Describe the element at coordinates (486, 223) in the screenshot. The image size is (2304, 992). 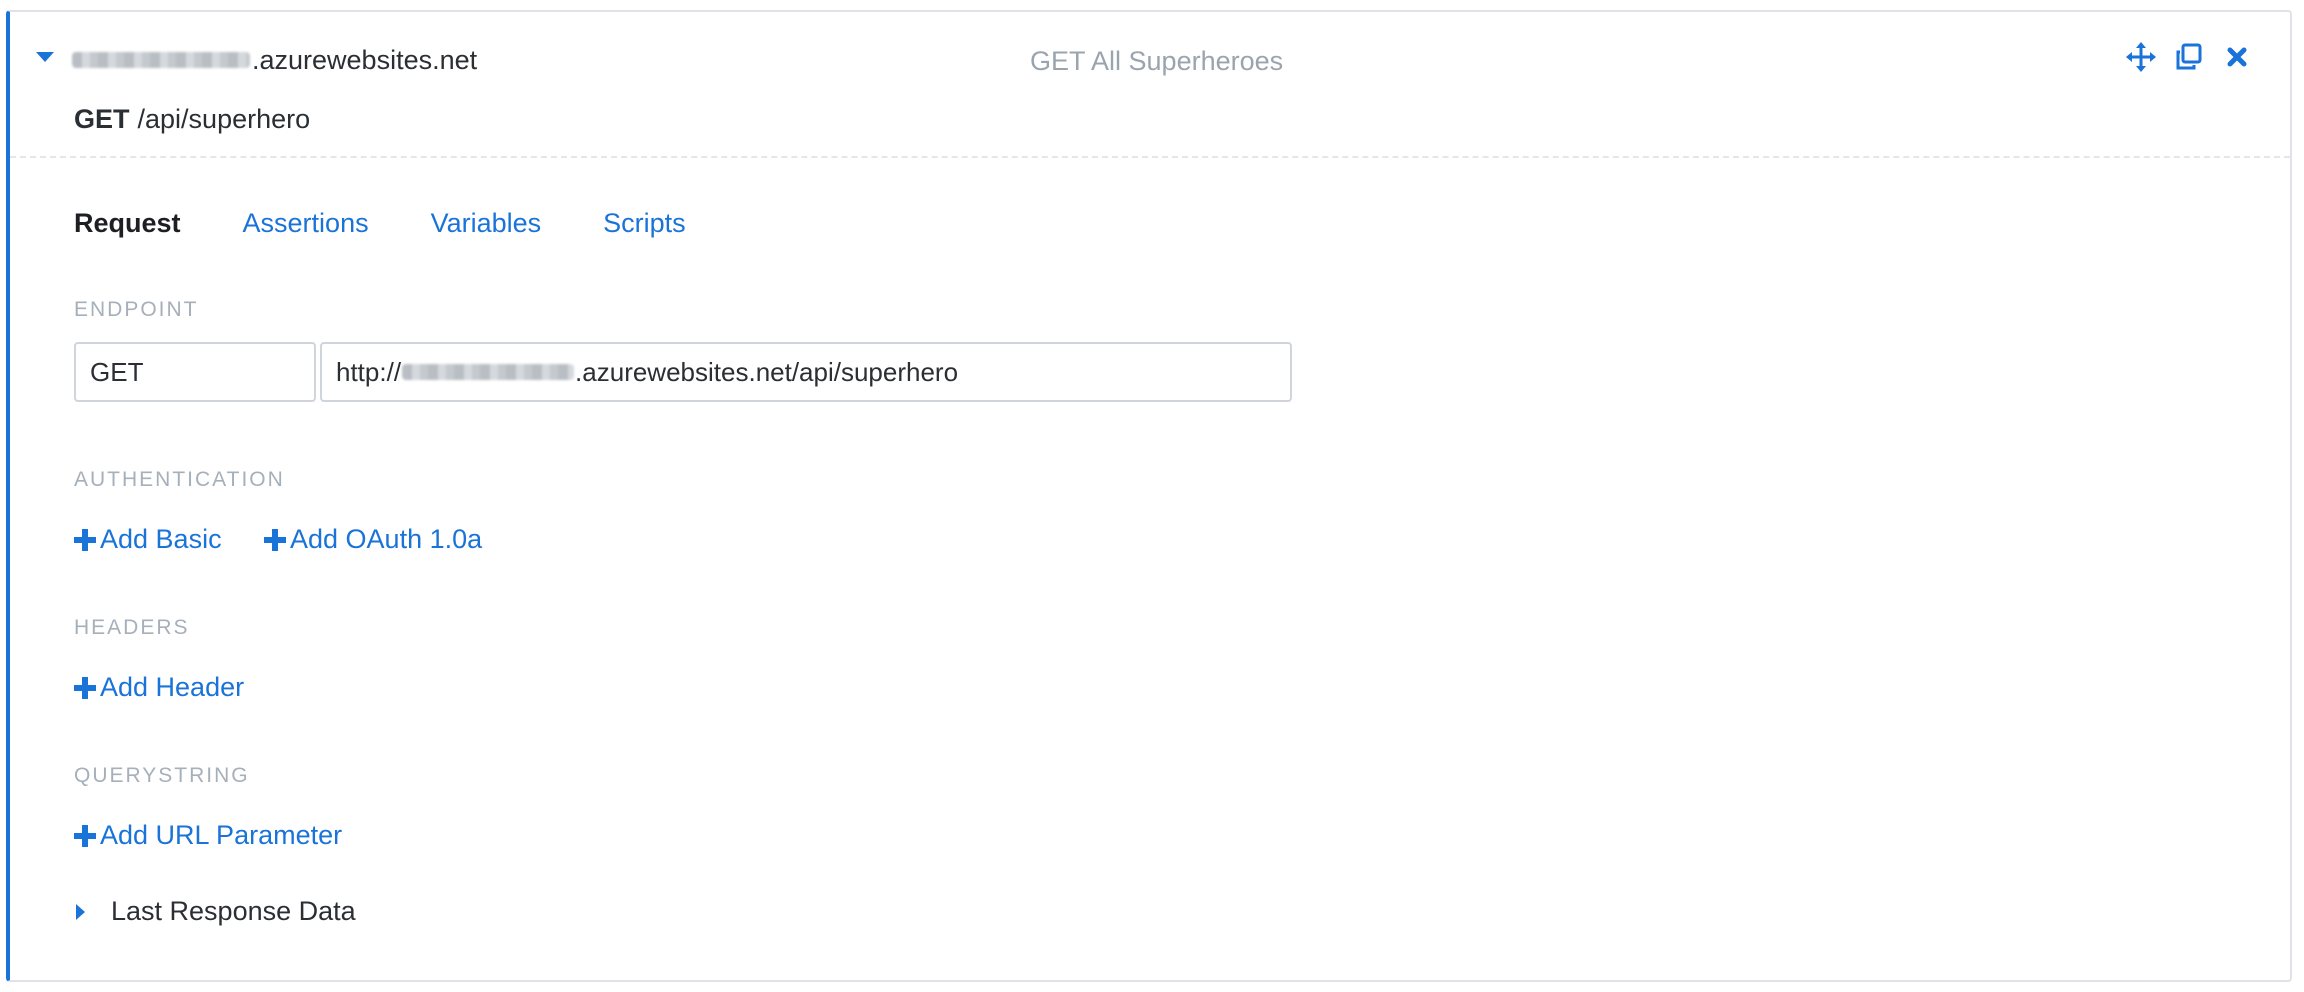
I see `tab-variables: Variables` at that location.